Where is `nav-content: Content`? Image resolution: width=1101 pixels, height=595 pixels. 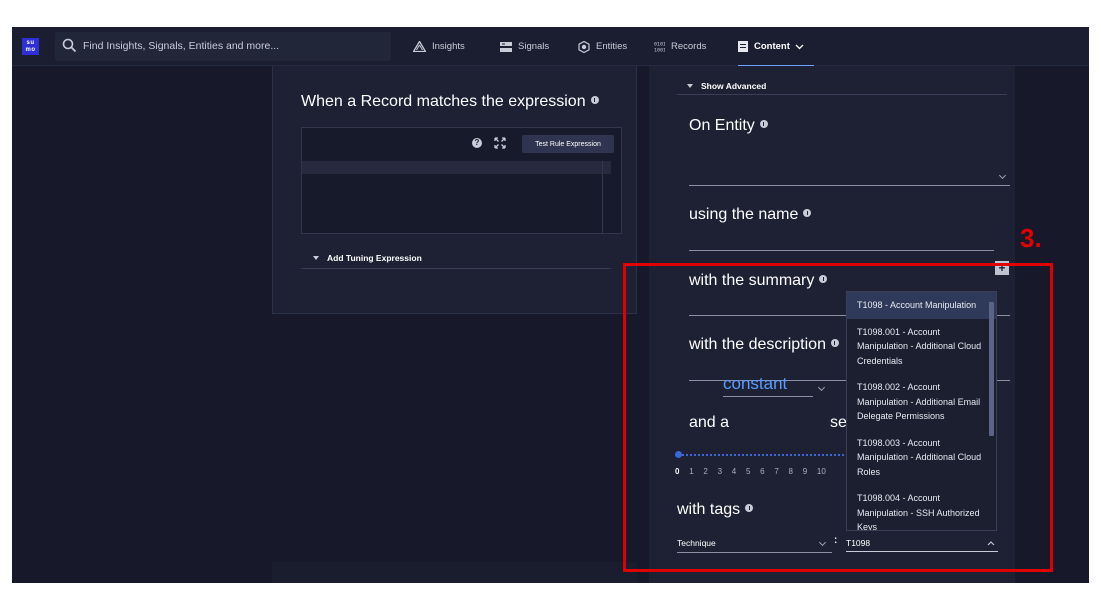 nav-content: Content is located at coordinates (776, 47).